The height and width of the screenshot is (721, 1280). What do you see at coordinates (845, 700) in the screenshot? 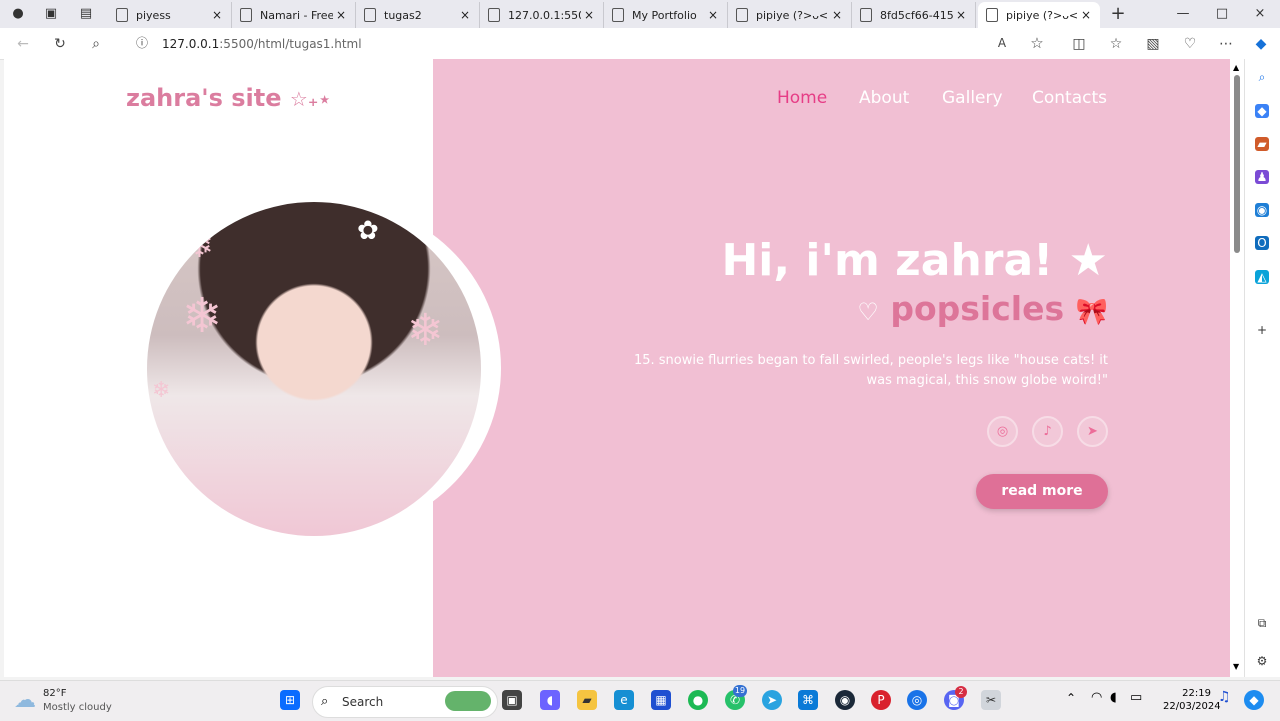
I see `steam-icon: ◉` at bounding box center [845, 700].